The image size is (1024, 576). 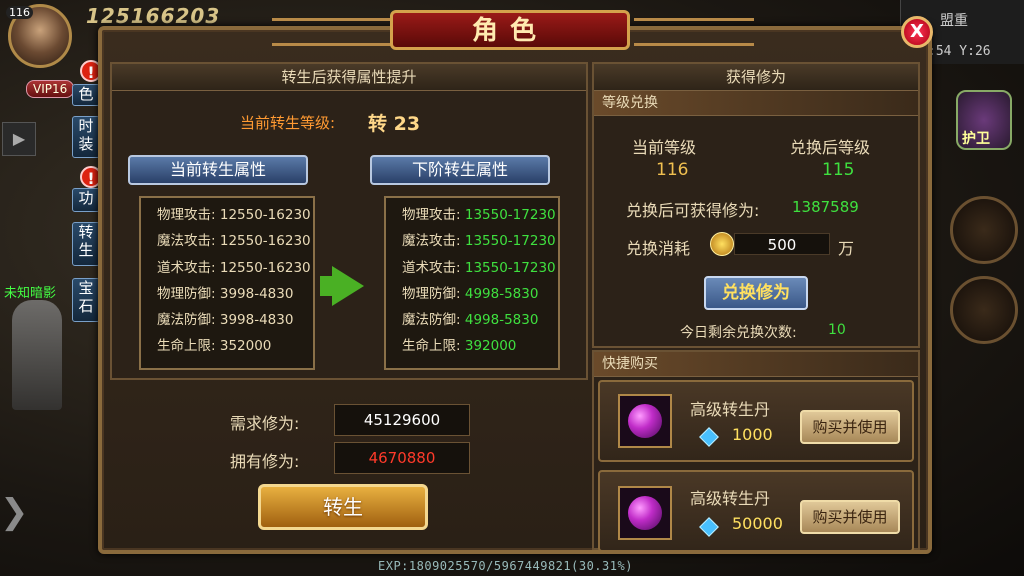 What do you see at coordinates (234, 241) in the screenshot?
I see `stat-row: 魔法攻击: 12550-16230` at bounding box center [234, 241].